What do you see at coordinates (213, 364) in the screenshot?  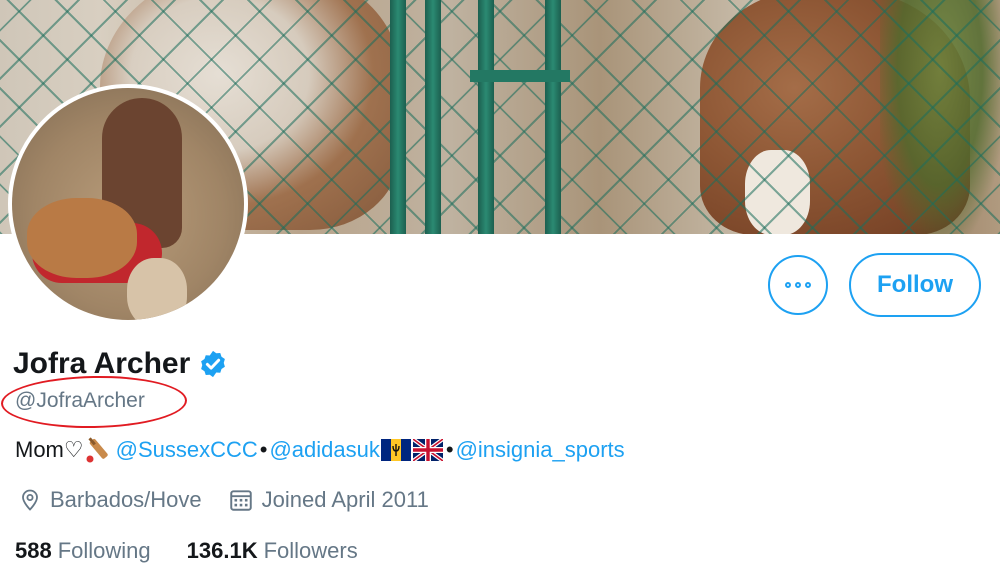 I see `verified-badge-icon` at bounding box center [213, 364].